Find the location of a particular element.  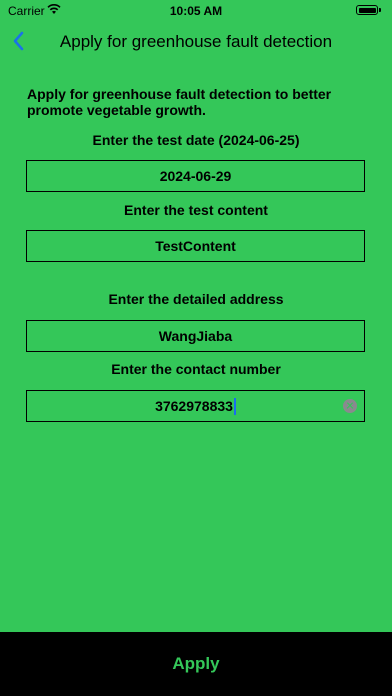

address-field: WangJiaba is located at coordinates (195, 336).